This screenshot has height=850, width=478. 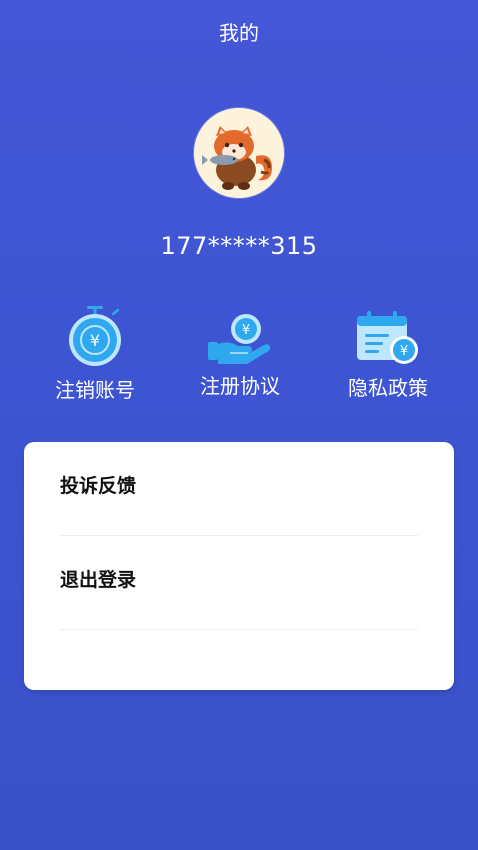 What do you see at coordinates (98, 486) in the screenshot?
I see `feedback-label: 投诉反馈` at bounding box center [98, 486].